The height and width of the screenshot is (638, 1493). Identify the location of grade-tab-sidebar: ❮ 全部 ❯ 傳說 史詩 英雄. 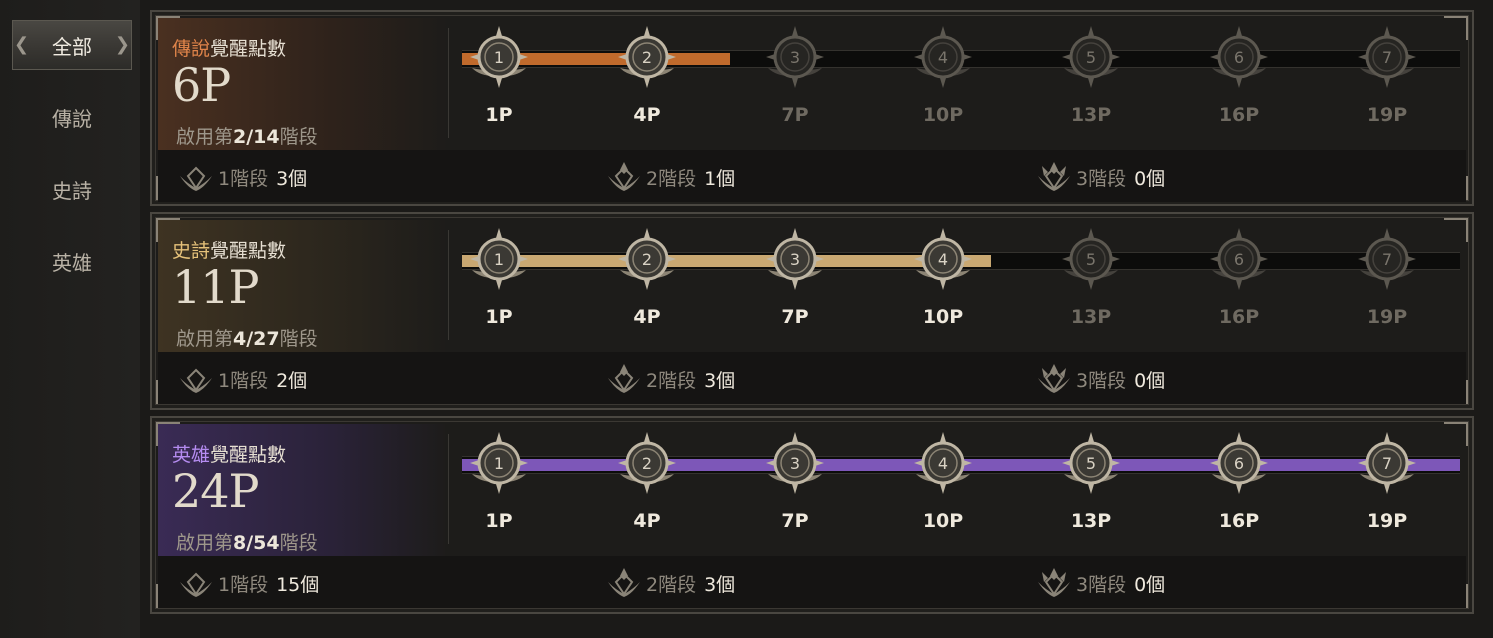
(70, 319).